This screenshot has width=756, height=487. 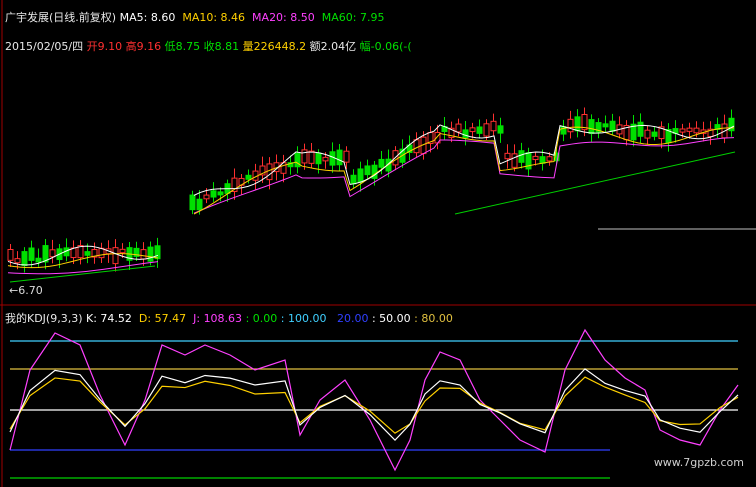 What do you see at coordinates (280, 46) in the screenshot?
I see `volume-value: 226448.2` at bounding box center [280, 46].